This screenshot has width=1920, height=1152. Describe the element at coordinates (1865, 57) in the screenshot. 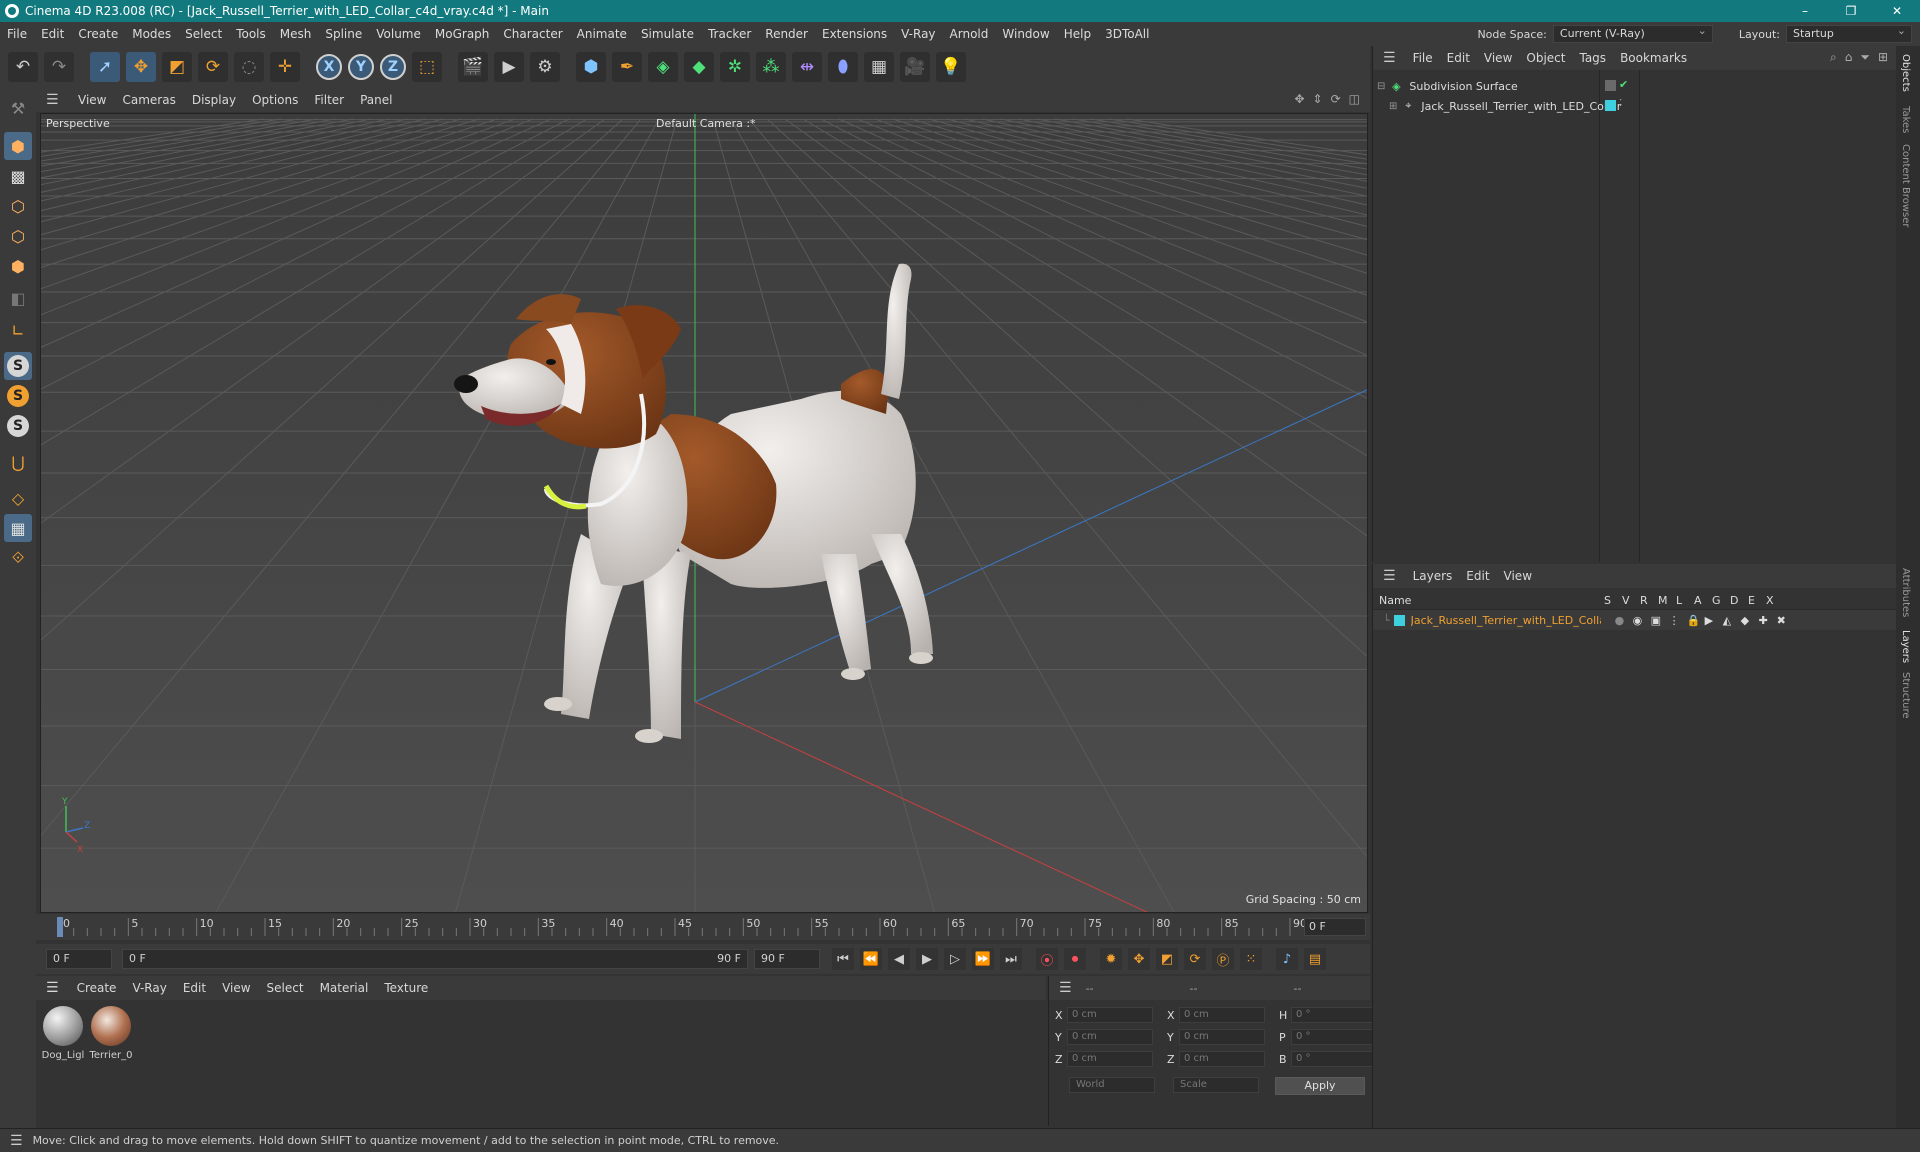

I see `filter-icon: ⏷` at that location.